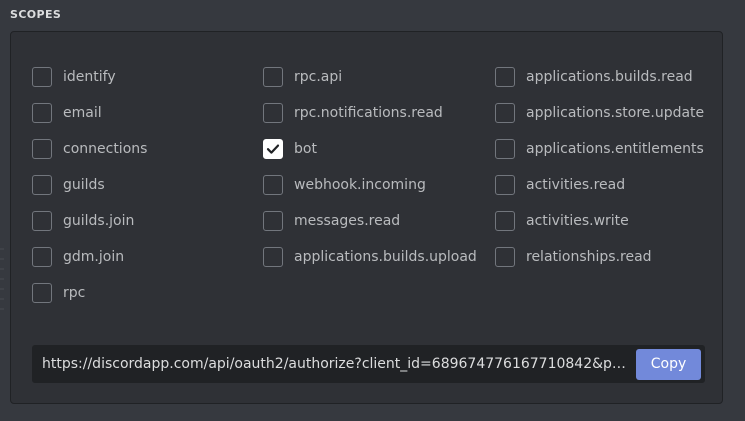 The height and width of the screenshot is (421, 745). I want to click on scope-label: bot, so click(305, 149).